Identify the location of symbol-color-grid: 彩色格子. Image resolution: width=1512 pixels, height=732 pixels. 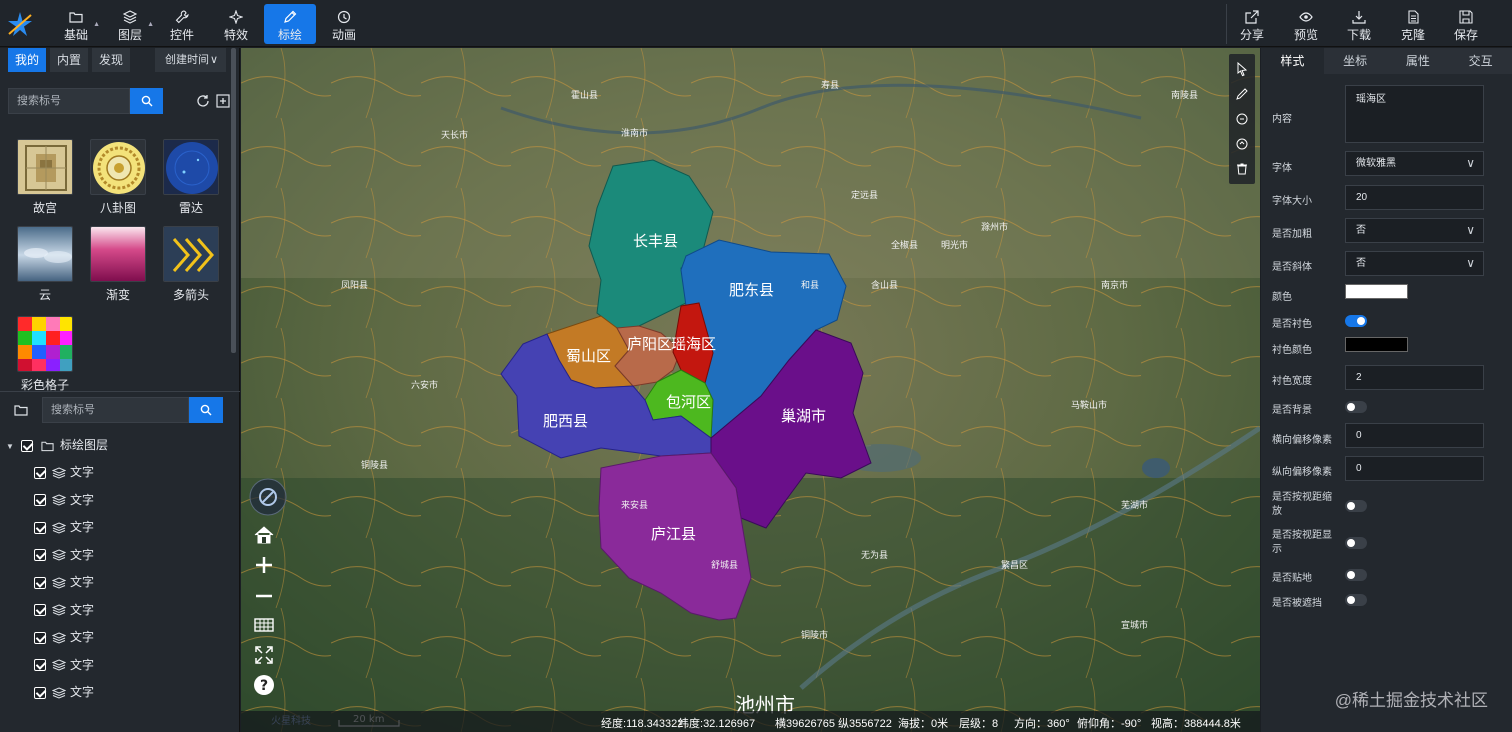
(45, 354).